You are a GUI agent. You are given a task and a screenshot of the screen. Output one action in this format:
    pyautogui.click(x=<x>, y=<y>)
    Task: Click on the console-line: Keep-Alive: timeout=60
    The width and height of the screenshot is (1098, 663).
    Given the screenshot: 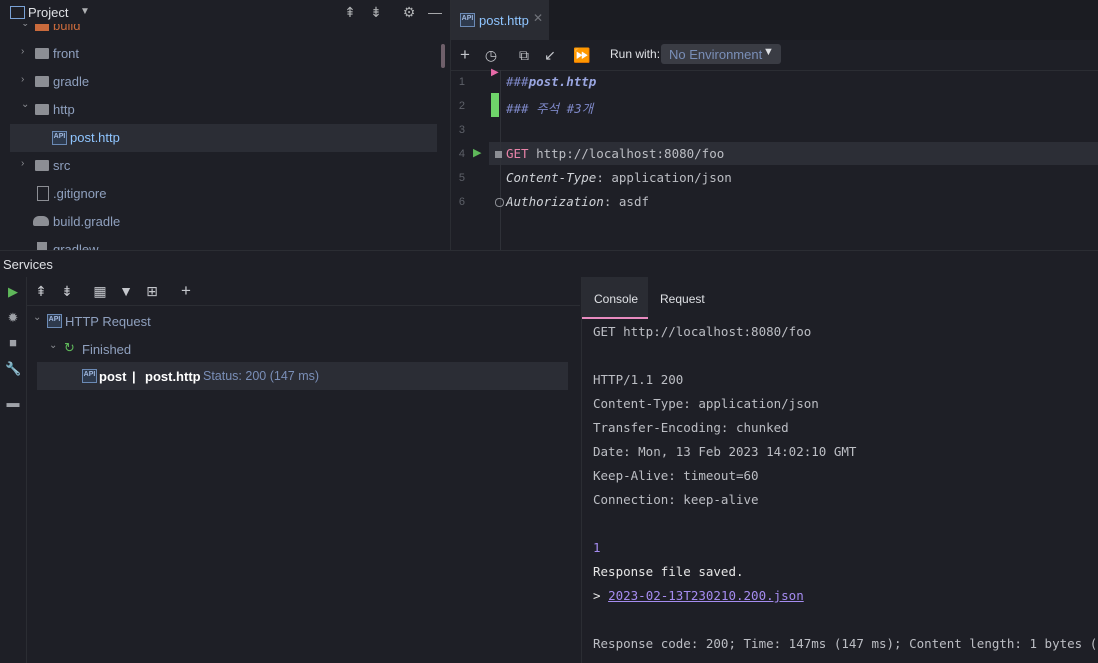 What is the action you would take?
    pyautogui.click(x=676, y=475)
    